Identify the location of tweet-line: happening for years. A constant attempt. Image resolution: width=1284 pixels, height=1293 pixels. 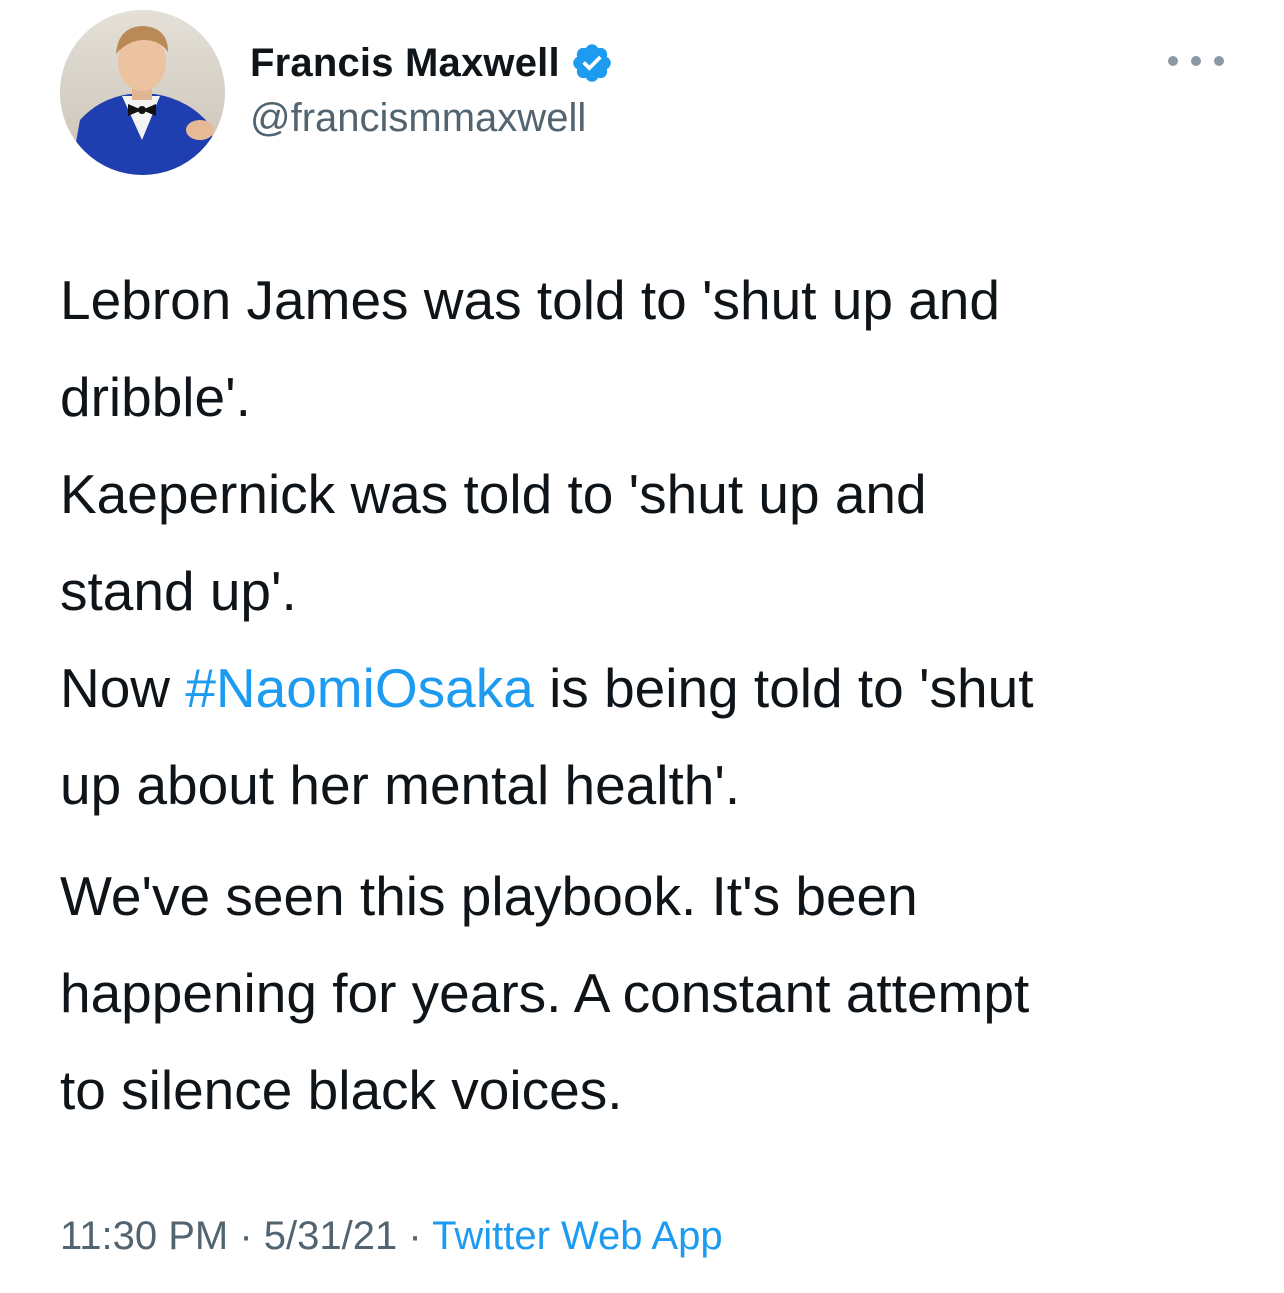
(545, 993).